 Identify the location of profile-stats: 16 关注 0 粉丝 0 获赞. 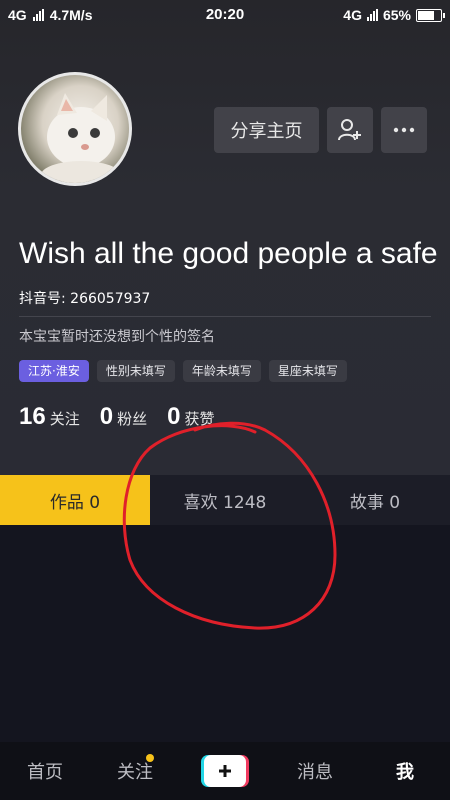
(126, 417).